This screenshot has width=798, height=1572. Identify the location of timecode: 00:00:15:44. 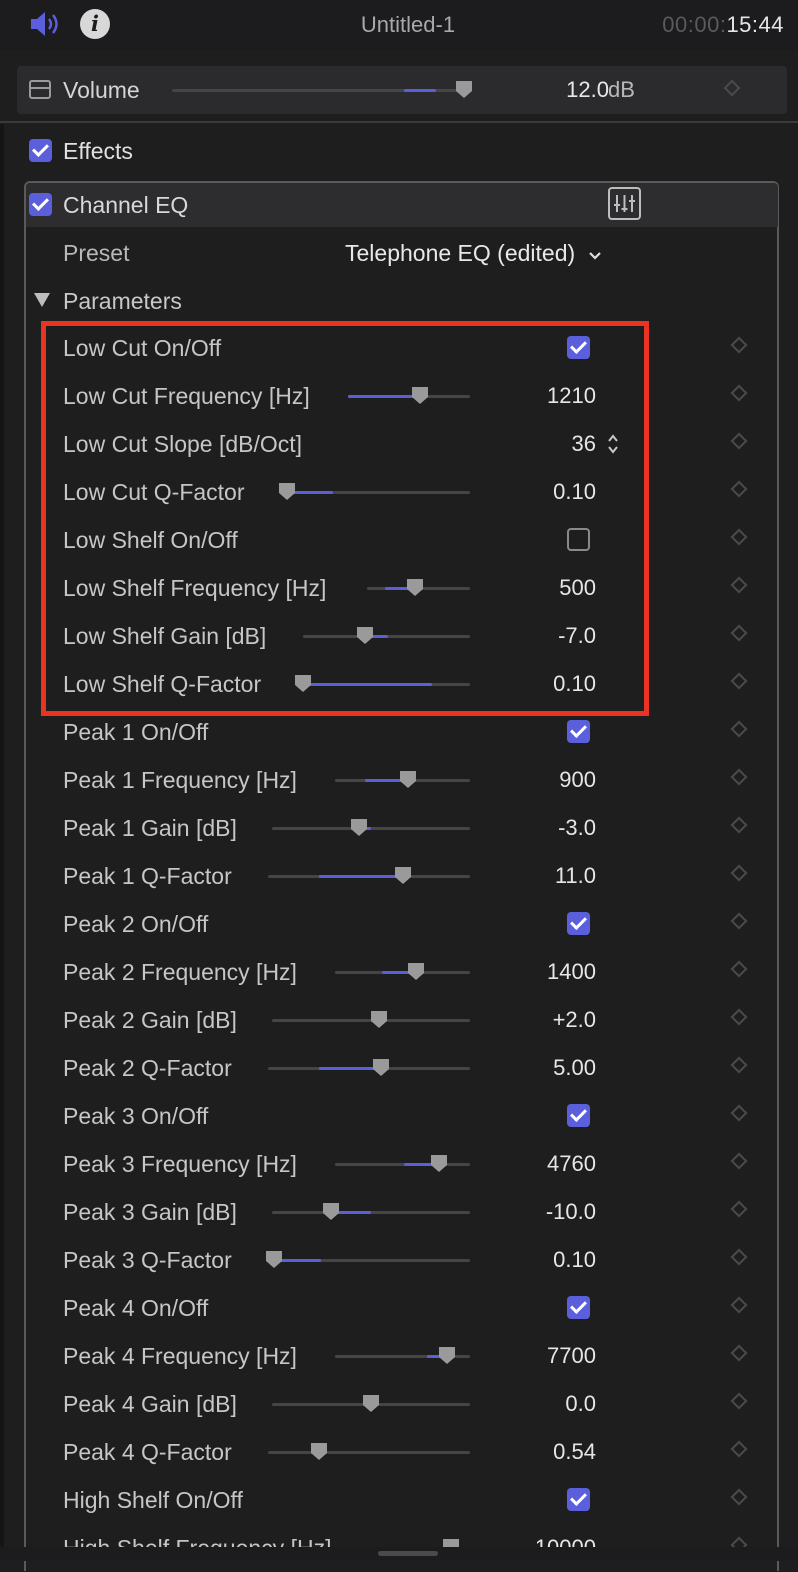
(723, 25).